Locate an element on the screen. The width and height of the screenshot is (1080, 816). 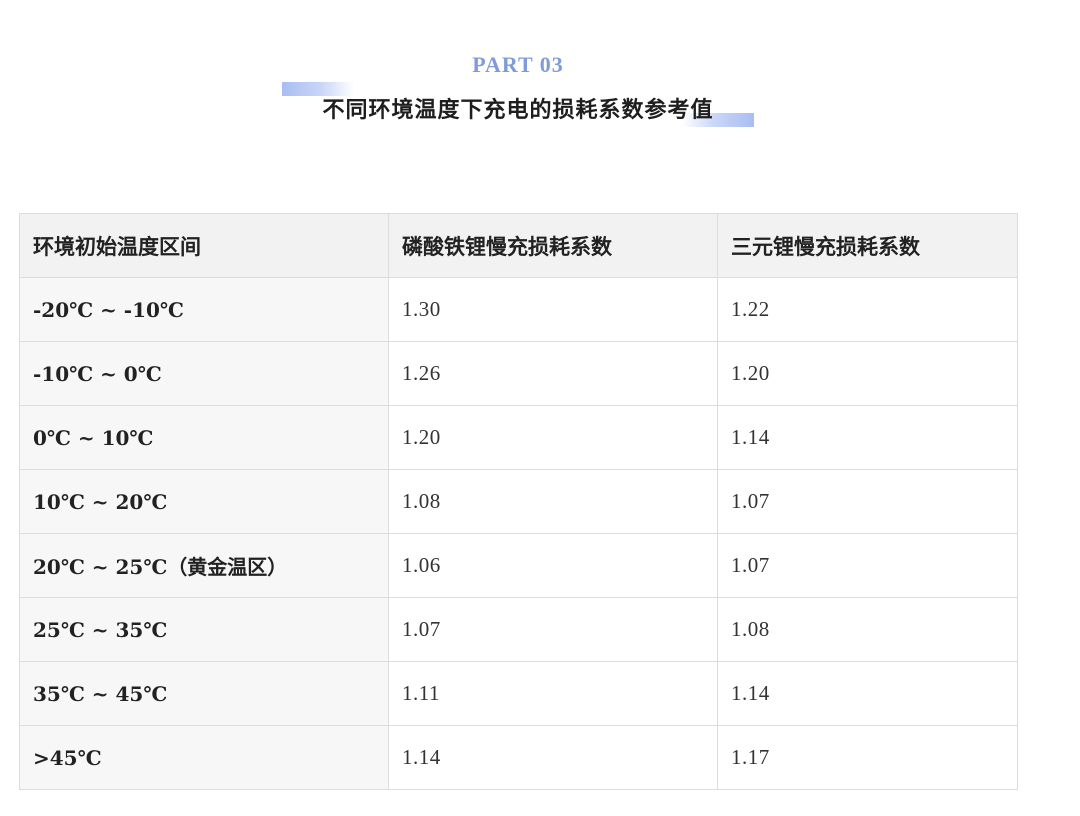
ncm-coefficient-cell: 1.22 is located at coordinates (867, 309).